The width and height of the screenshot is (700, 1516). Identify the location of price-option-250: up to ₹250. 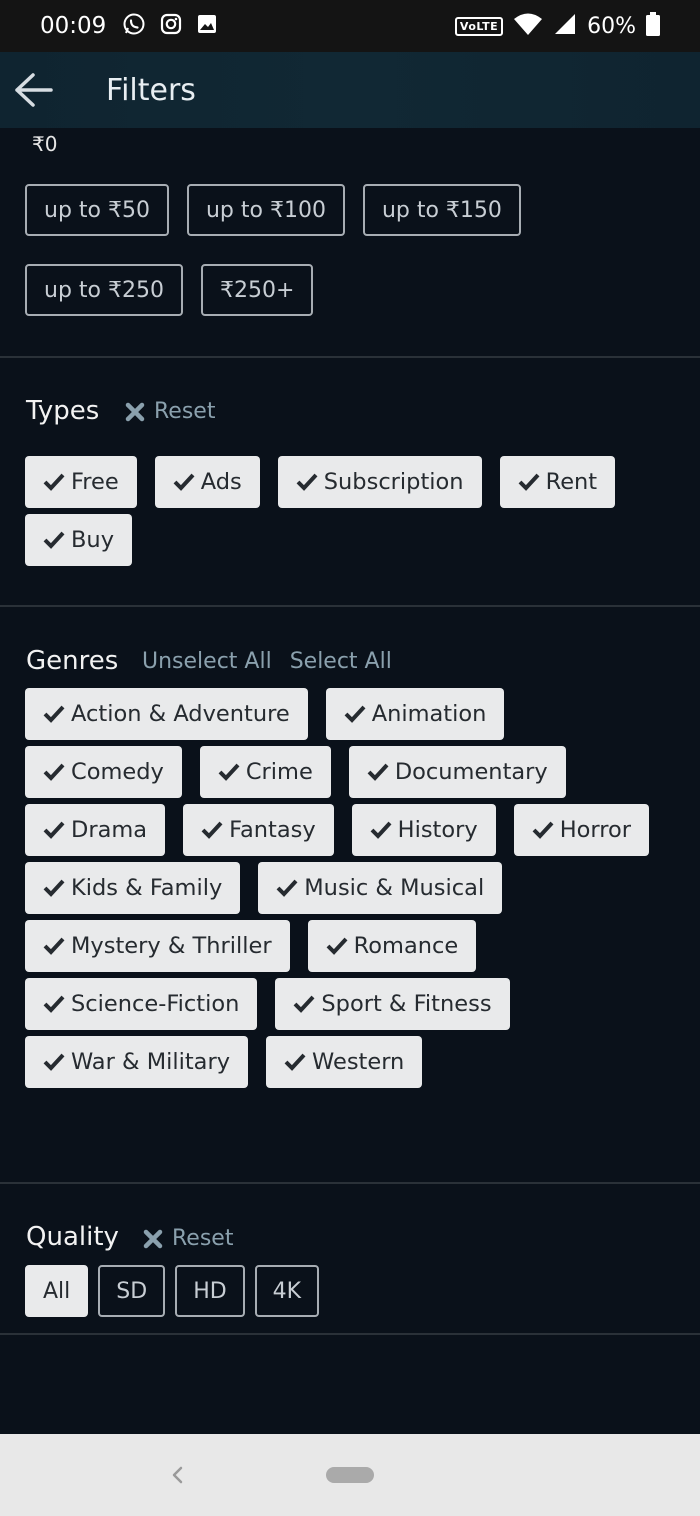
(104, 290).